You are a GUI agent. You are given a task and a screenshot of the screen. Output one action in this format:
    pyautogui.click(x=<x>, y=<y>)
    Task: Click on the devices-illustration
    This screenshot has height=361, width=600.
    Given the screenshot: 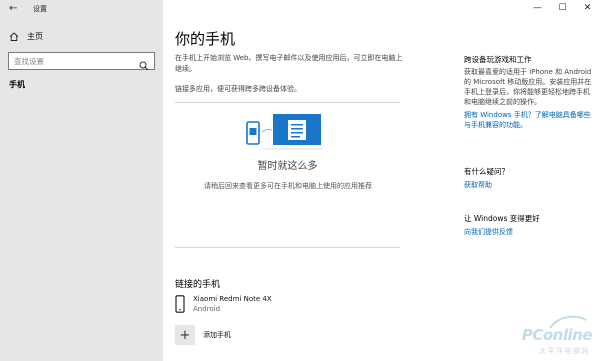 What is the action you would take?
    pyautogui.click(x=284, y=132)
    